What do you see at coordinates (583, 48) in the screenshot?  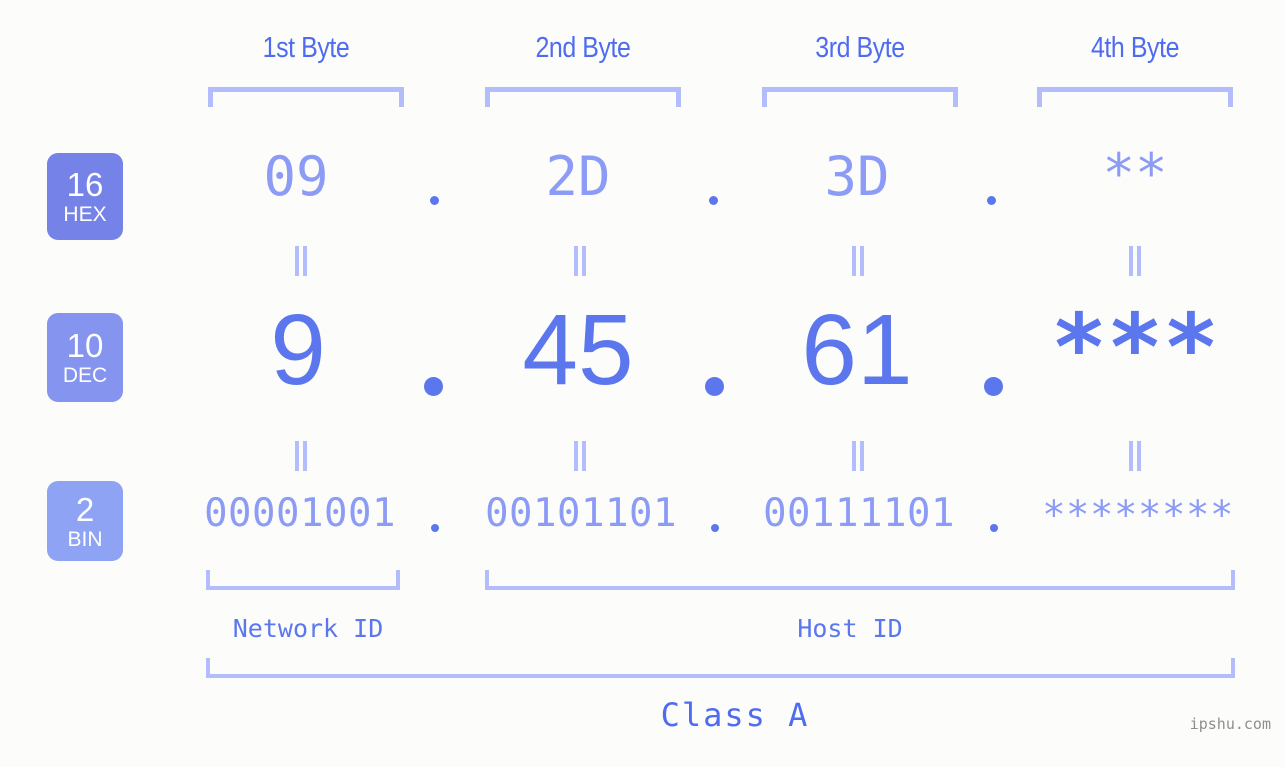 I see `byte-header-2: 2nd Byte` at bounding box center [583, 48].